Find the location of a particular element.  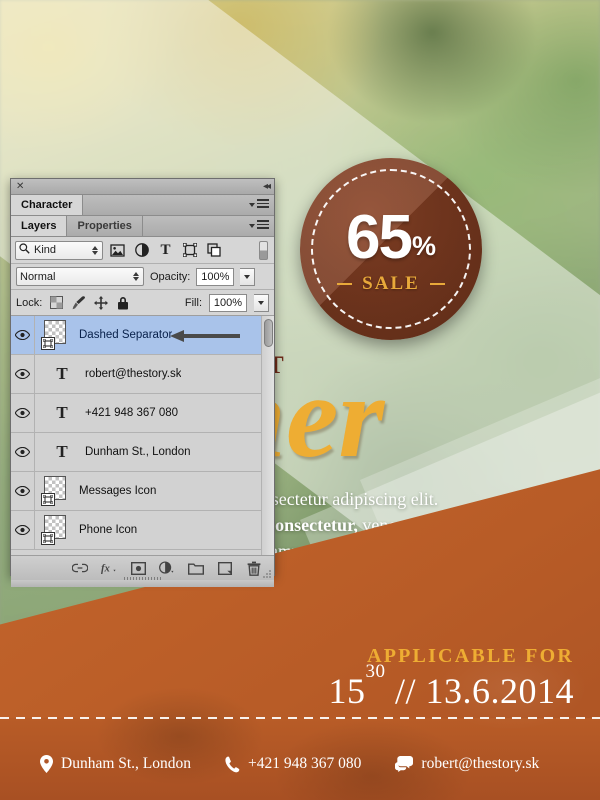

contact-phone-text: +421 948 367 080 is located at coordinates (305, 763).